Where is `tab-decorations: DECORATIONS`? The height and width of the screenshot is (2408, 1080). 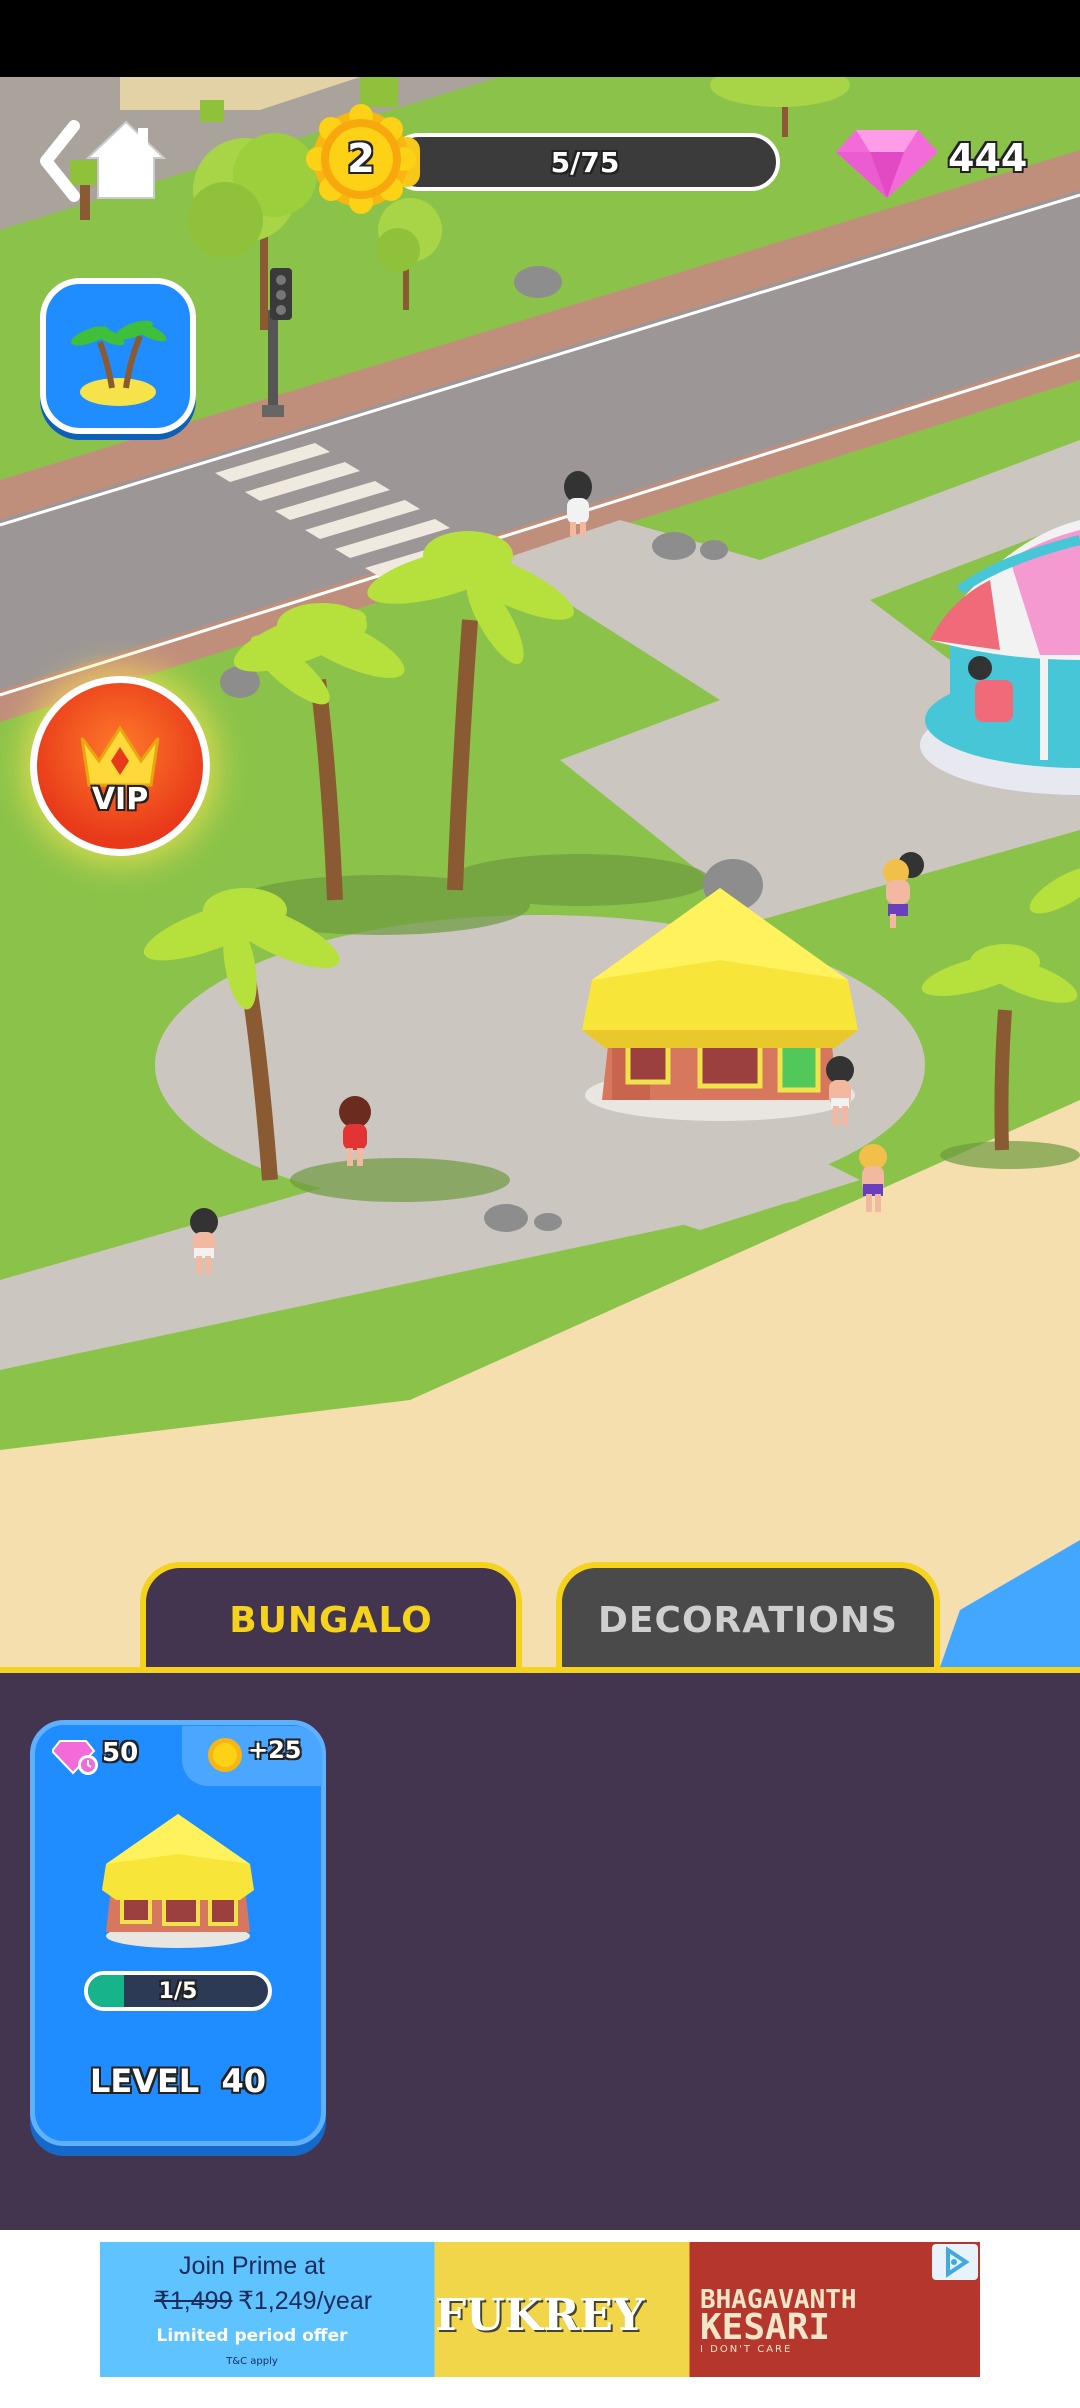 tab-decorations: DECORATIONS is located at coordinates (748, 1617).